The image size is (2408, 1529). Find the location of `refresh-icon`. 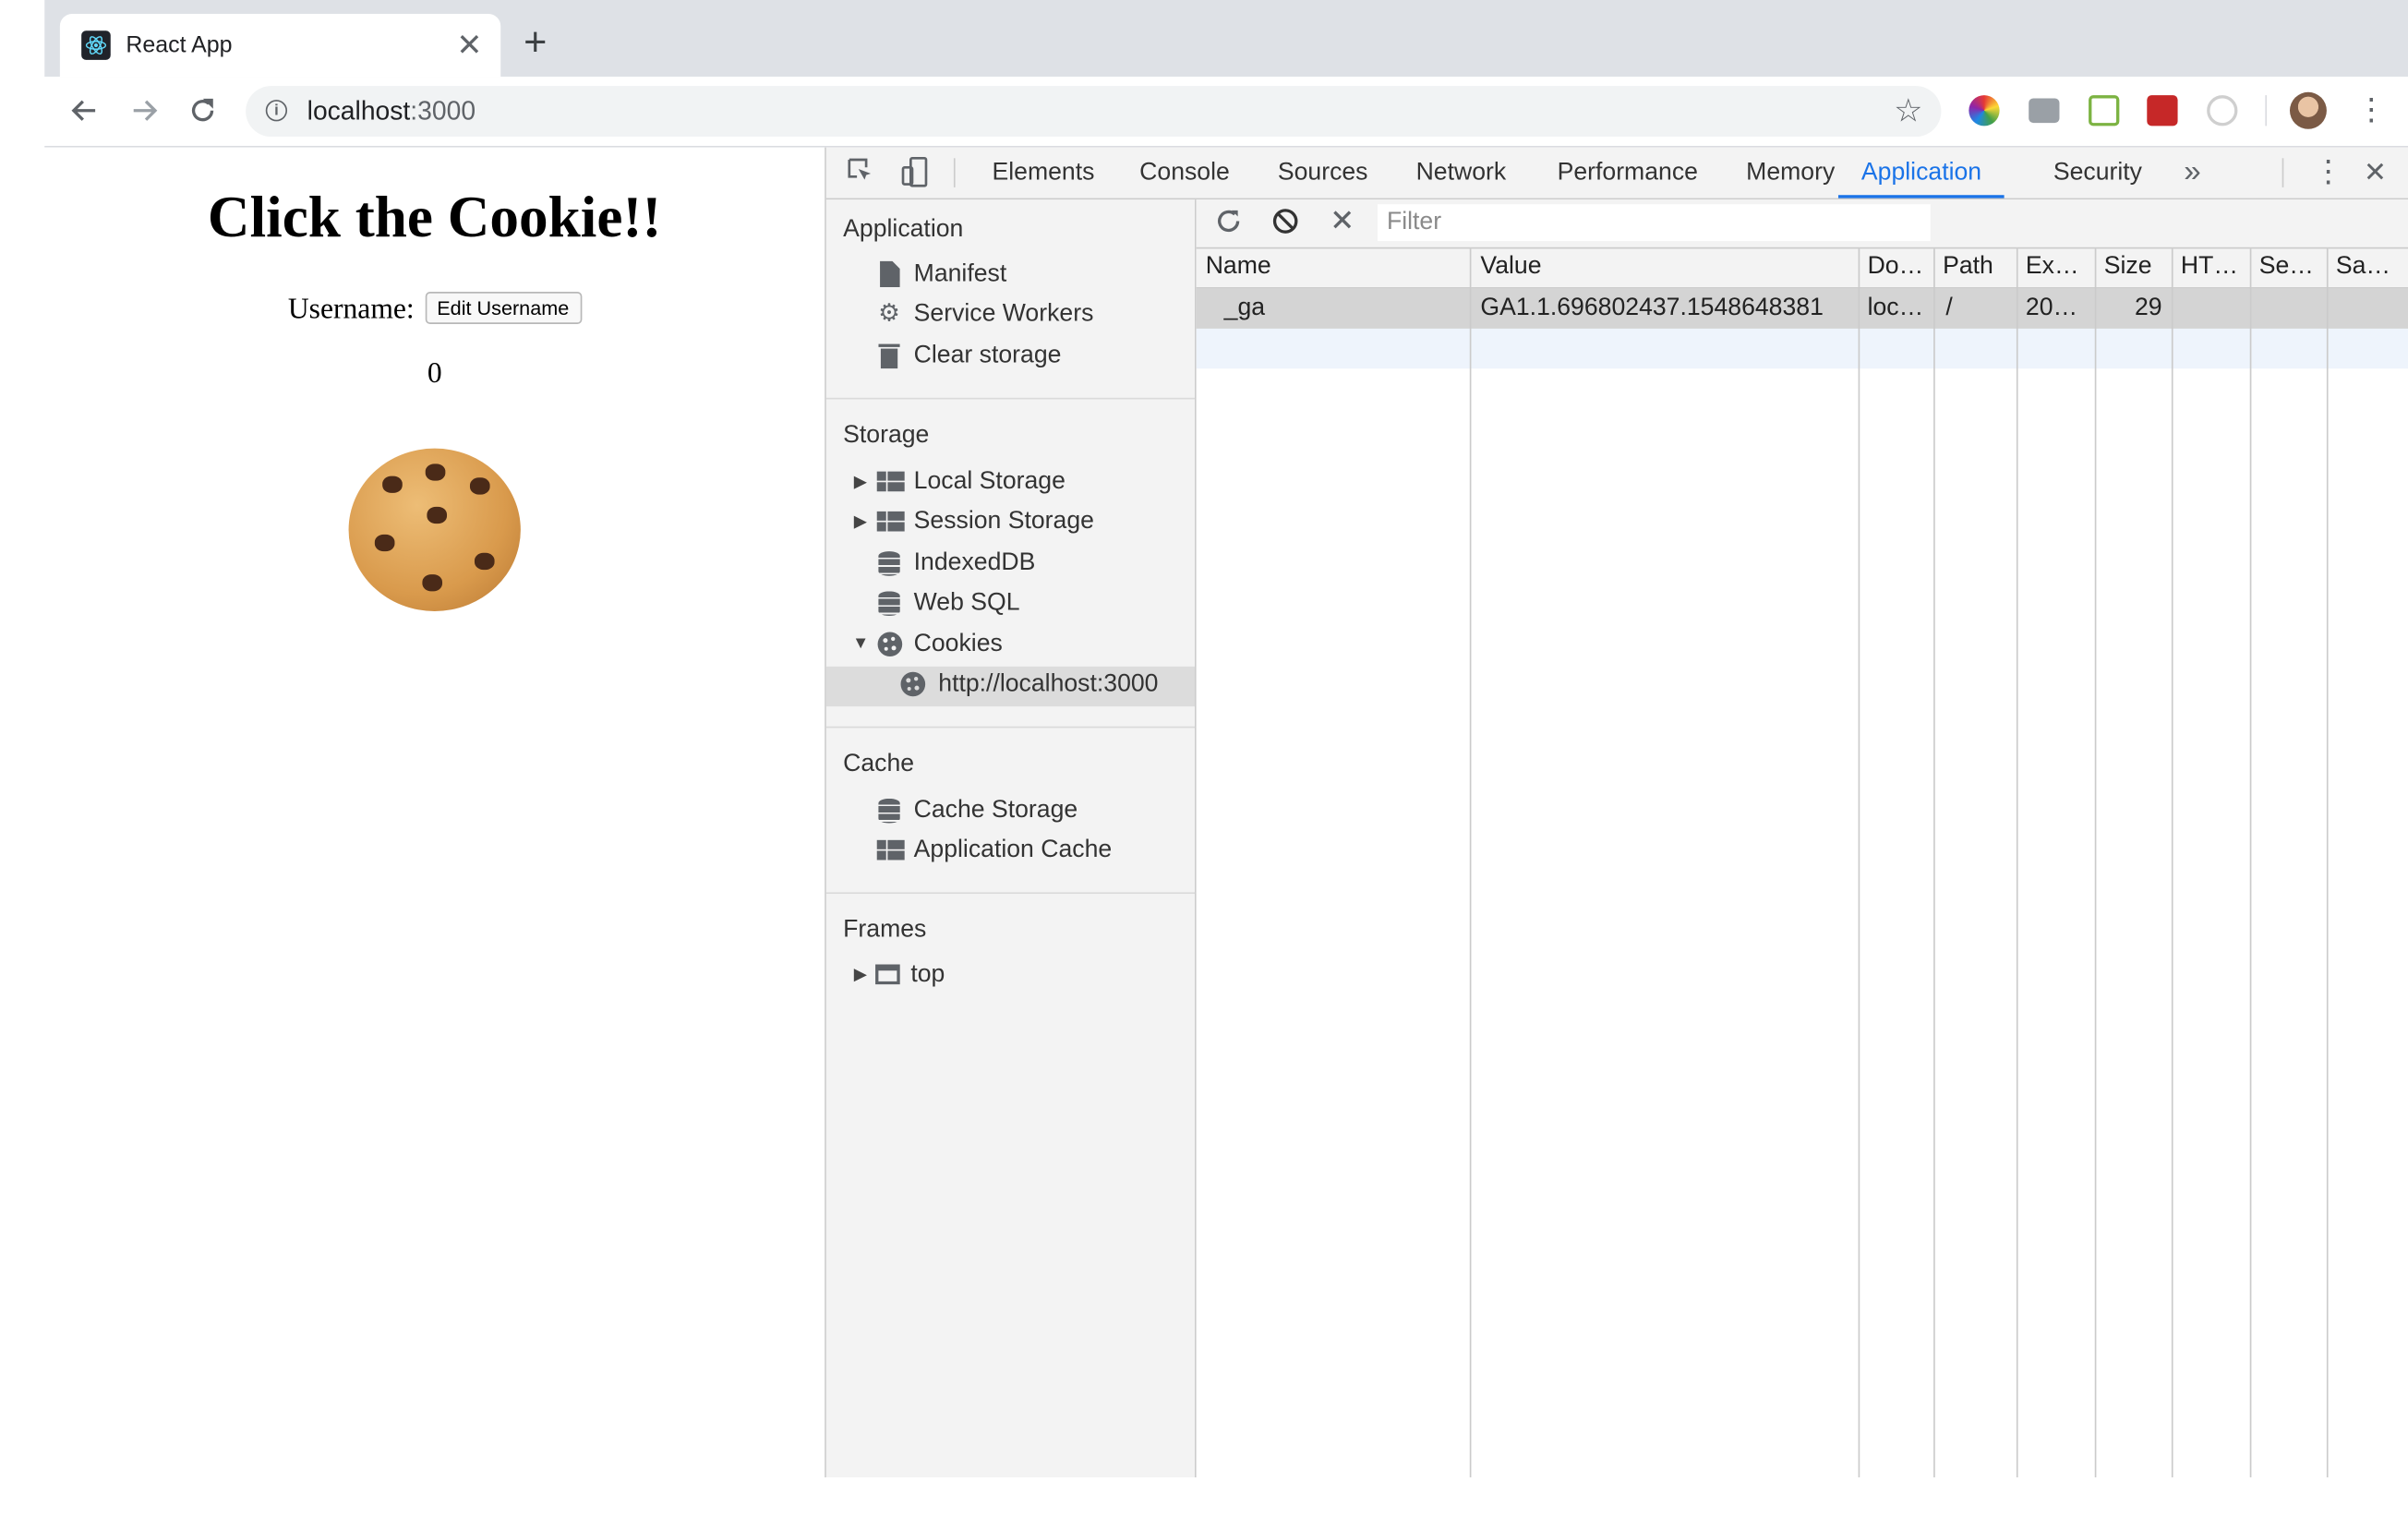

refresh-icon is located at coordinates (1228, 223).